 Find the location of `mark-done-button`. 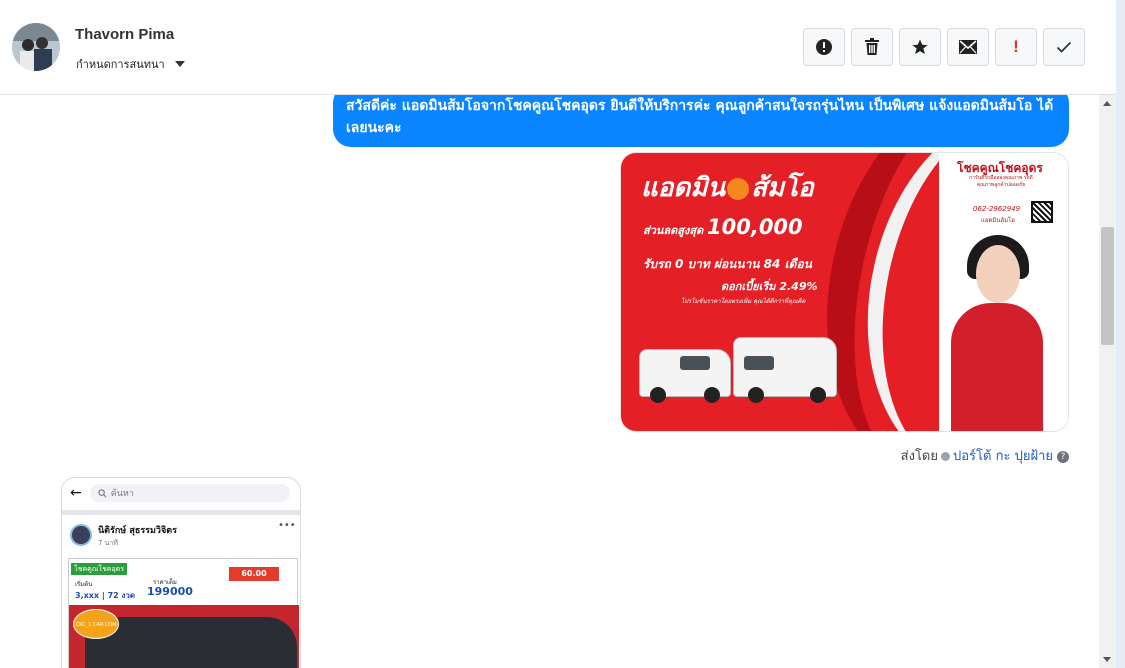

mark-done-button is located at coordinates (1064, 47).